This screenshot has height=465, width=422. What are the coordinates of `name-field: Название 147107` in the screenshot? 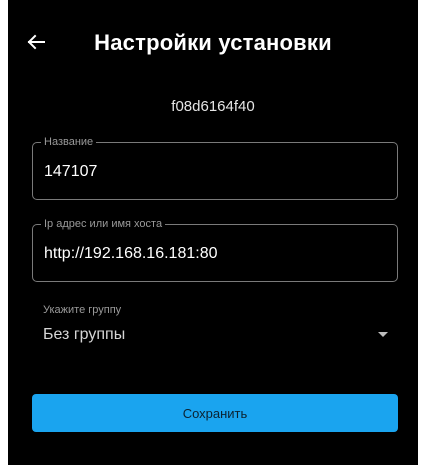 It's located at (215, 168).